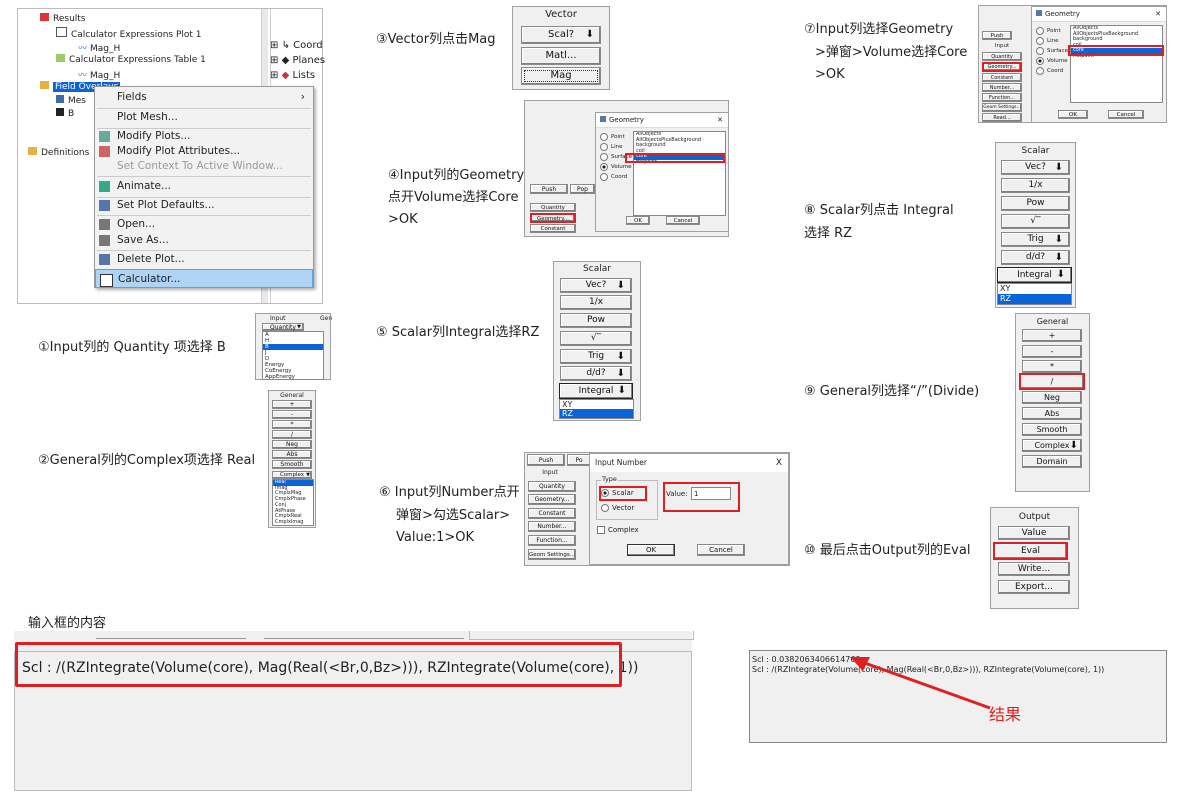  I want to click on quantity-options-list: A H B J D Energy CoEnergy AppEnergy, so click(293, 355).